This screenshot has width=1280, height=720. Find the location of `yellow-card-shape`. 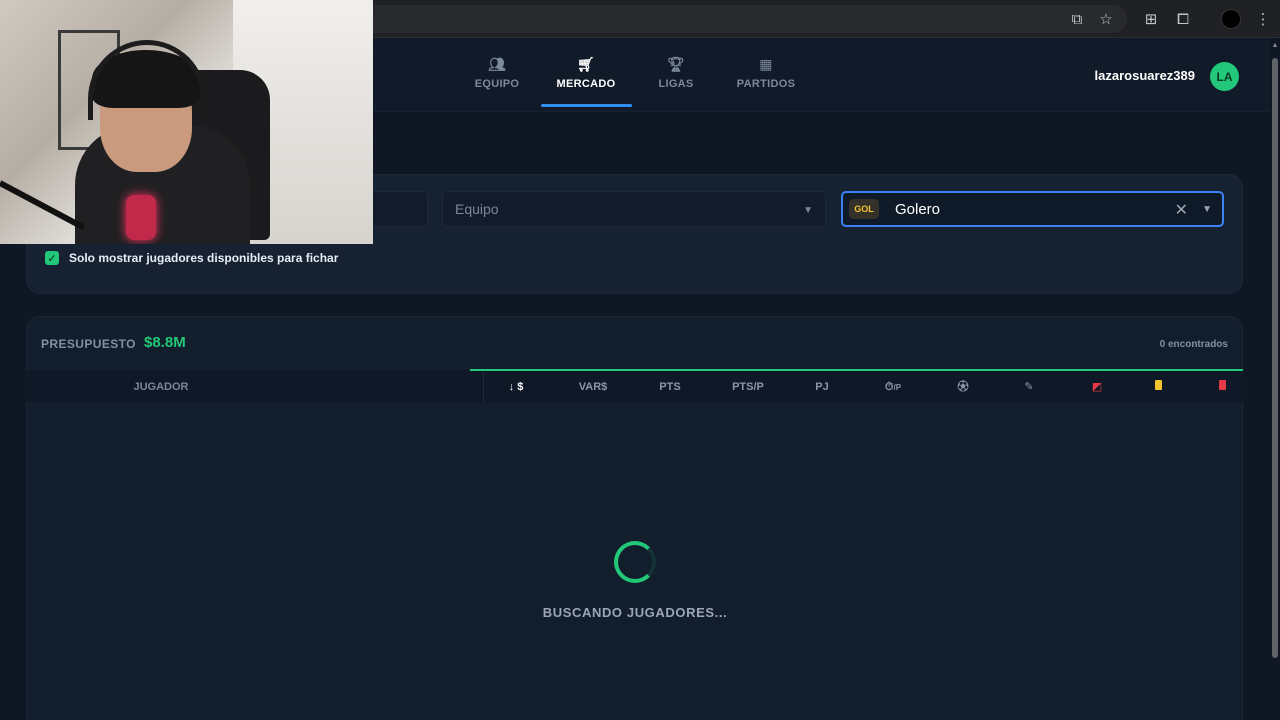

yellow-card-shape is located at coordinates (1158, 385).